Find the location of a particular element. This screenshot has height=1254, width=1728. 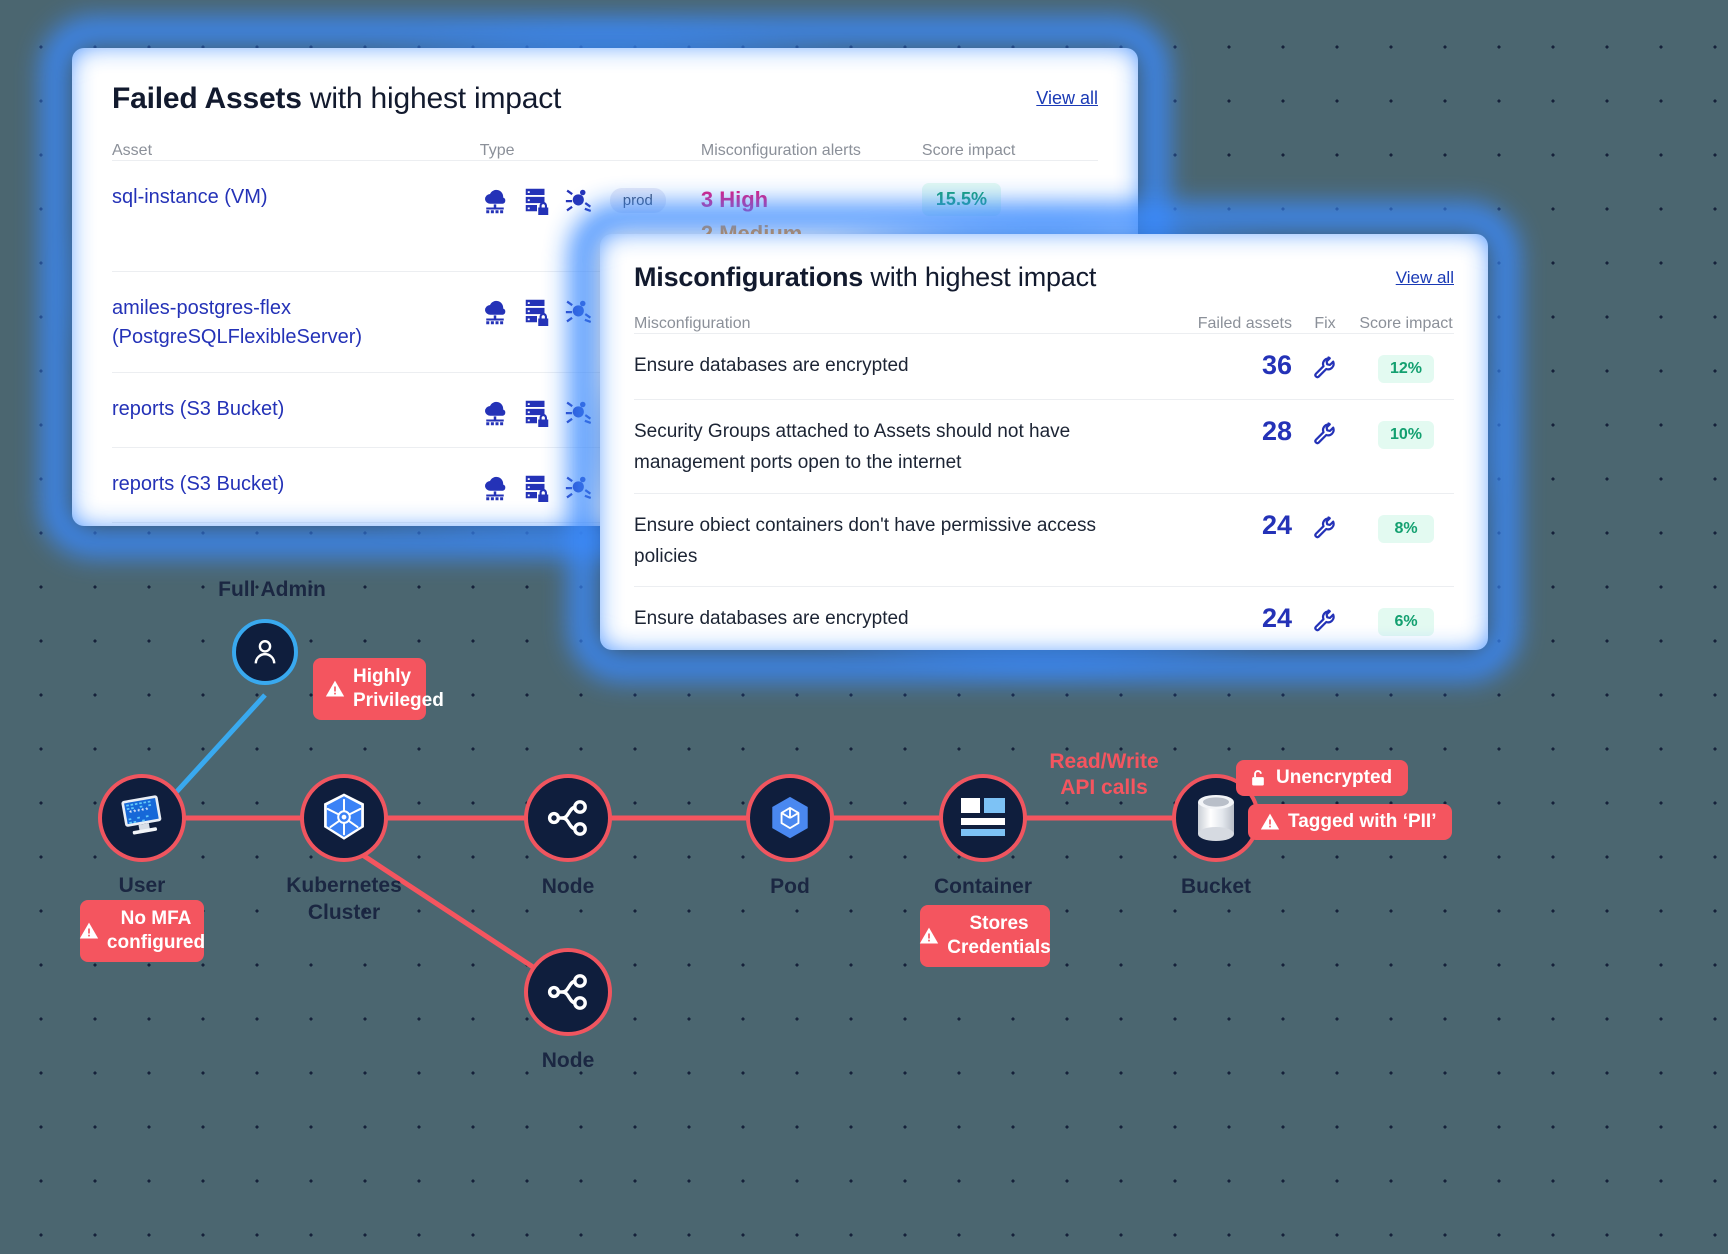

misconfigurations-view-all-link: View all is located at coordinates (1425, 278).